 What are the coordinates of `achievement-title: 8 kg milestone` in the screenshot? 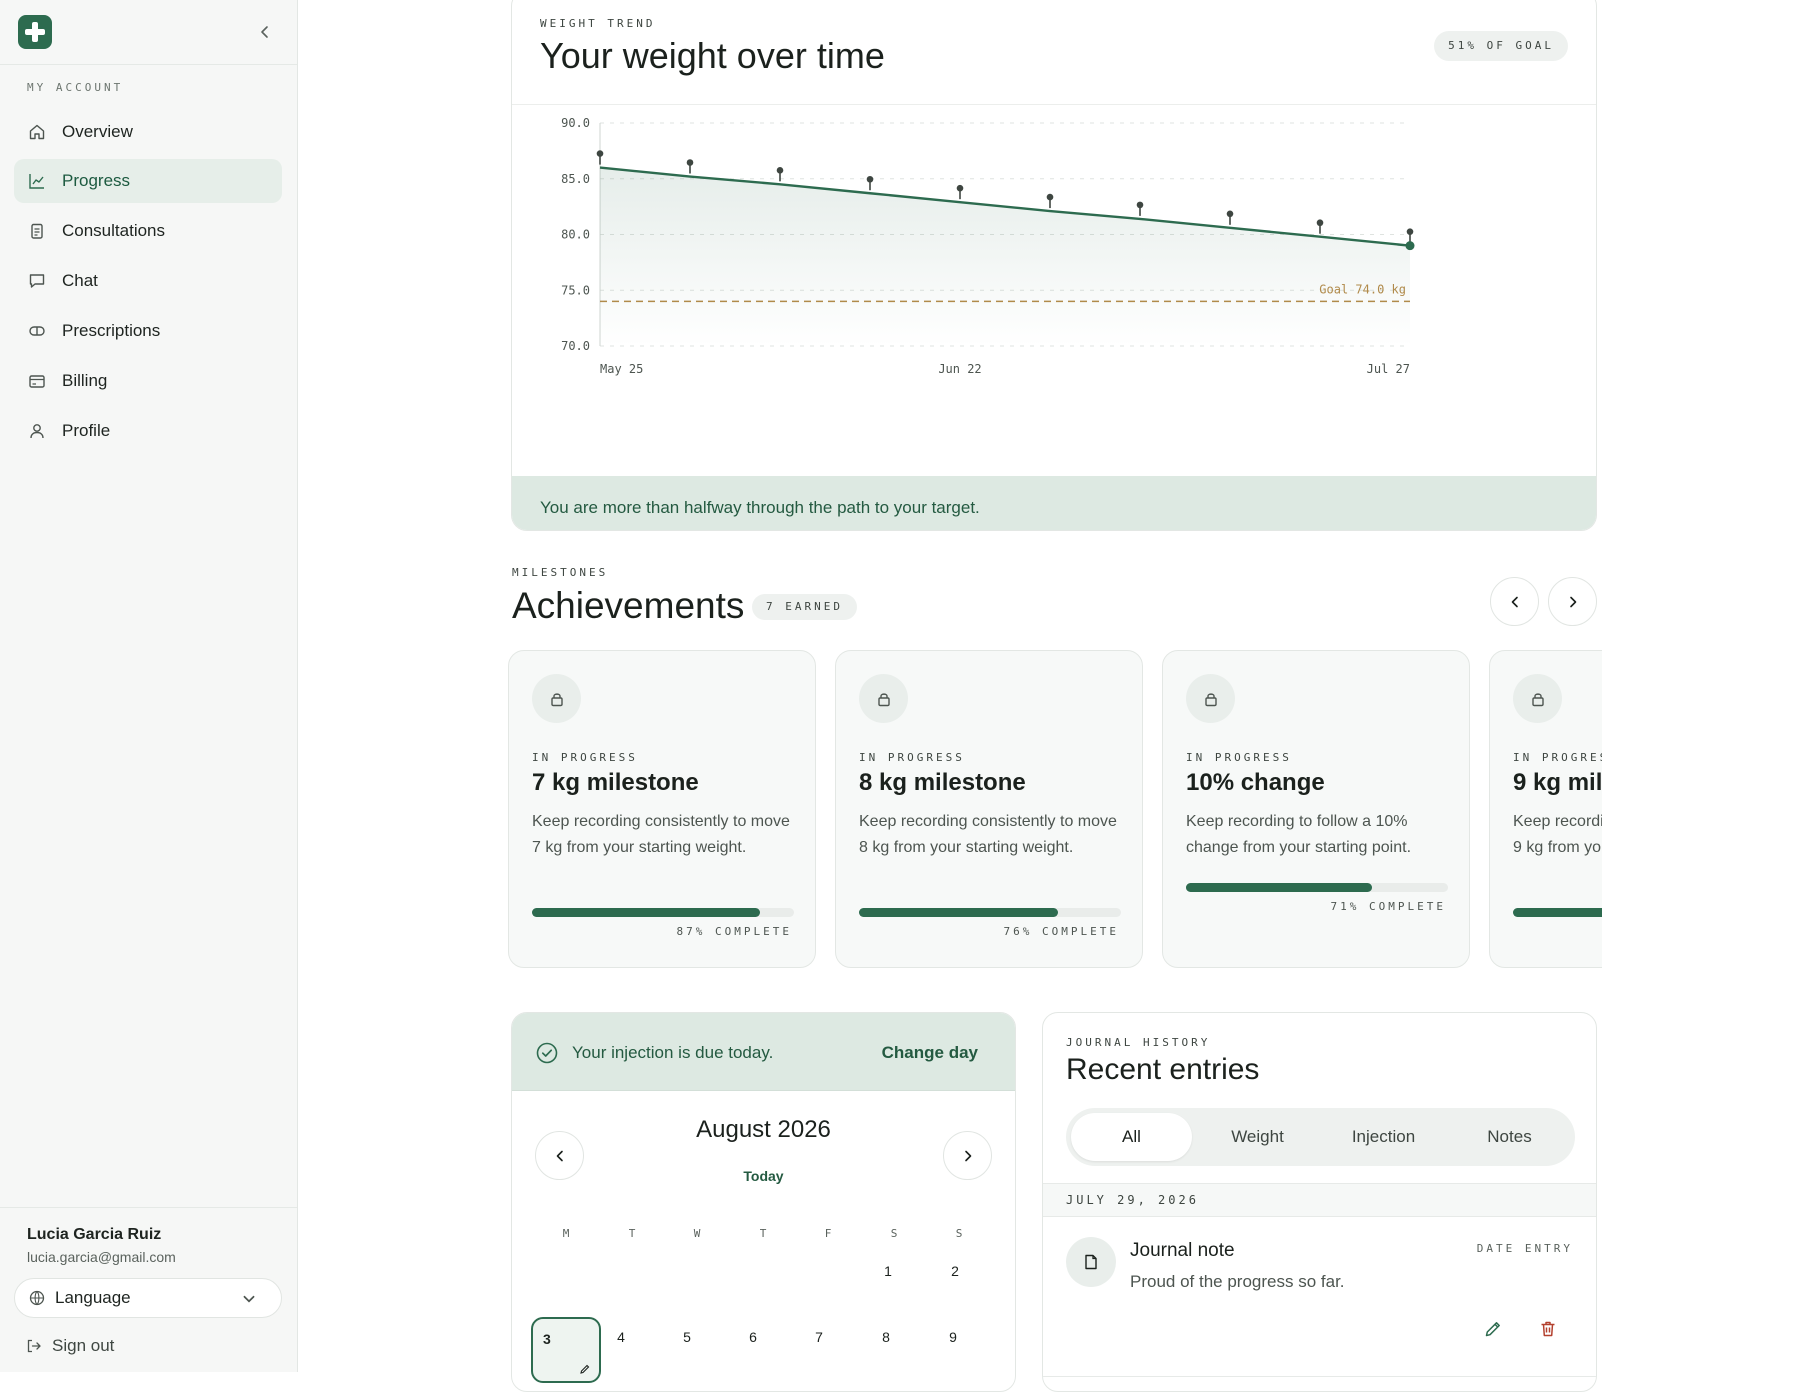 It's located at (942, 782).